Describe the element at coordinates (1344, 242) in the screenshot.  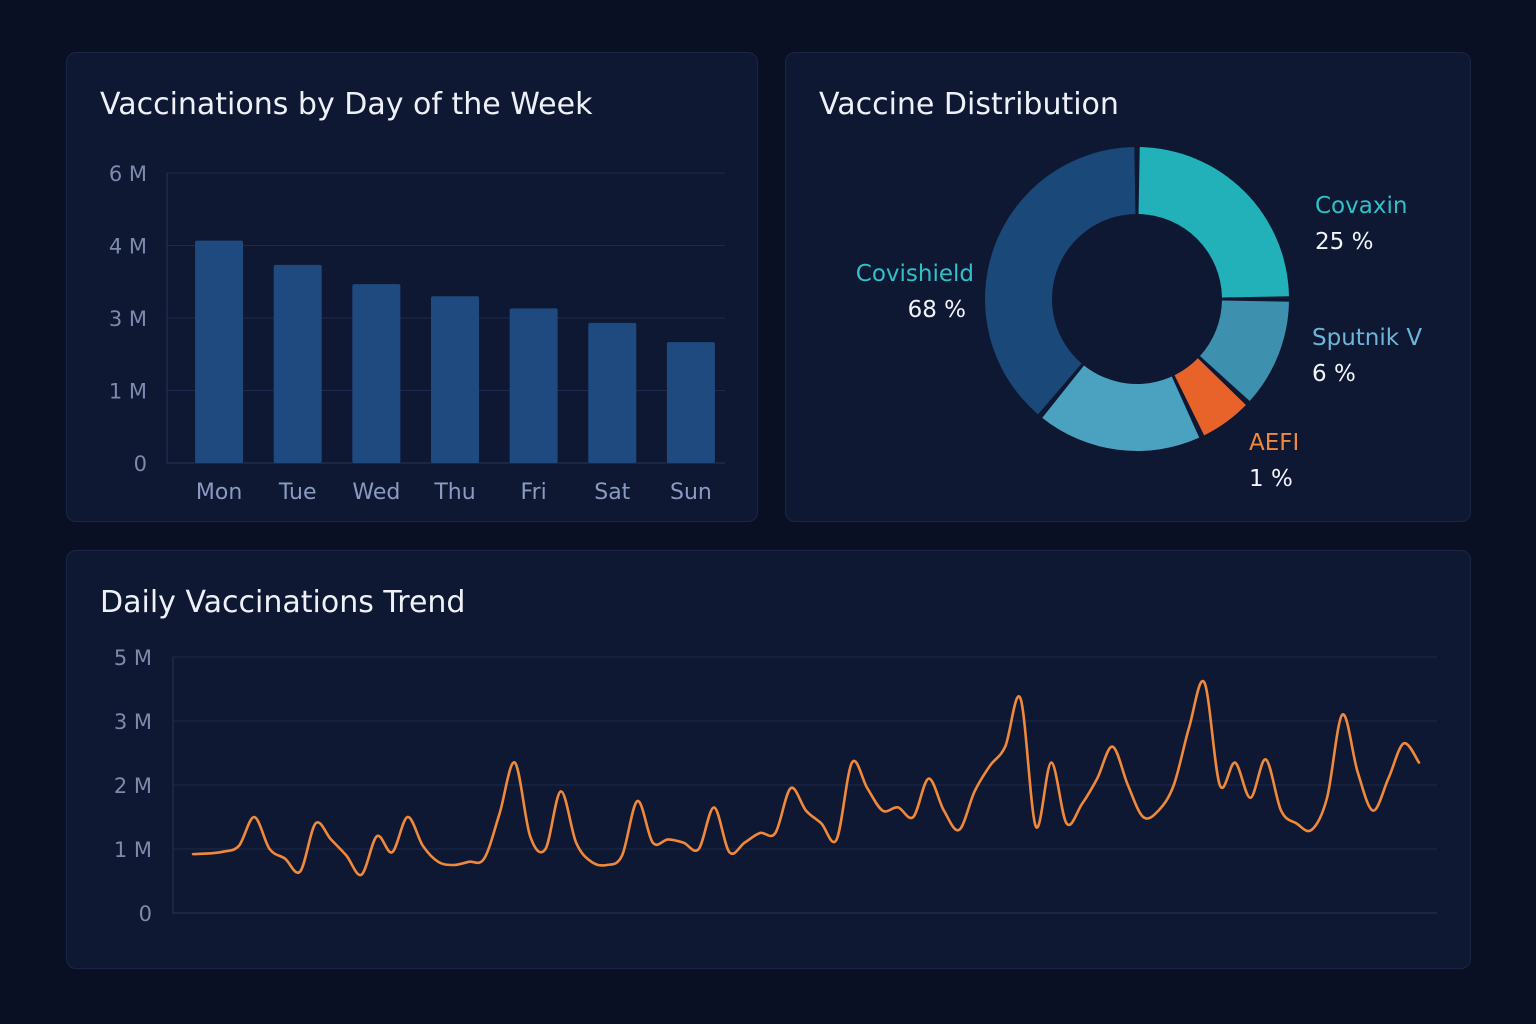
I see `slice-percent-label: 25 %` at that location.